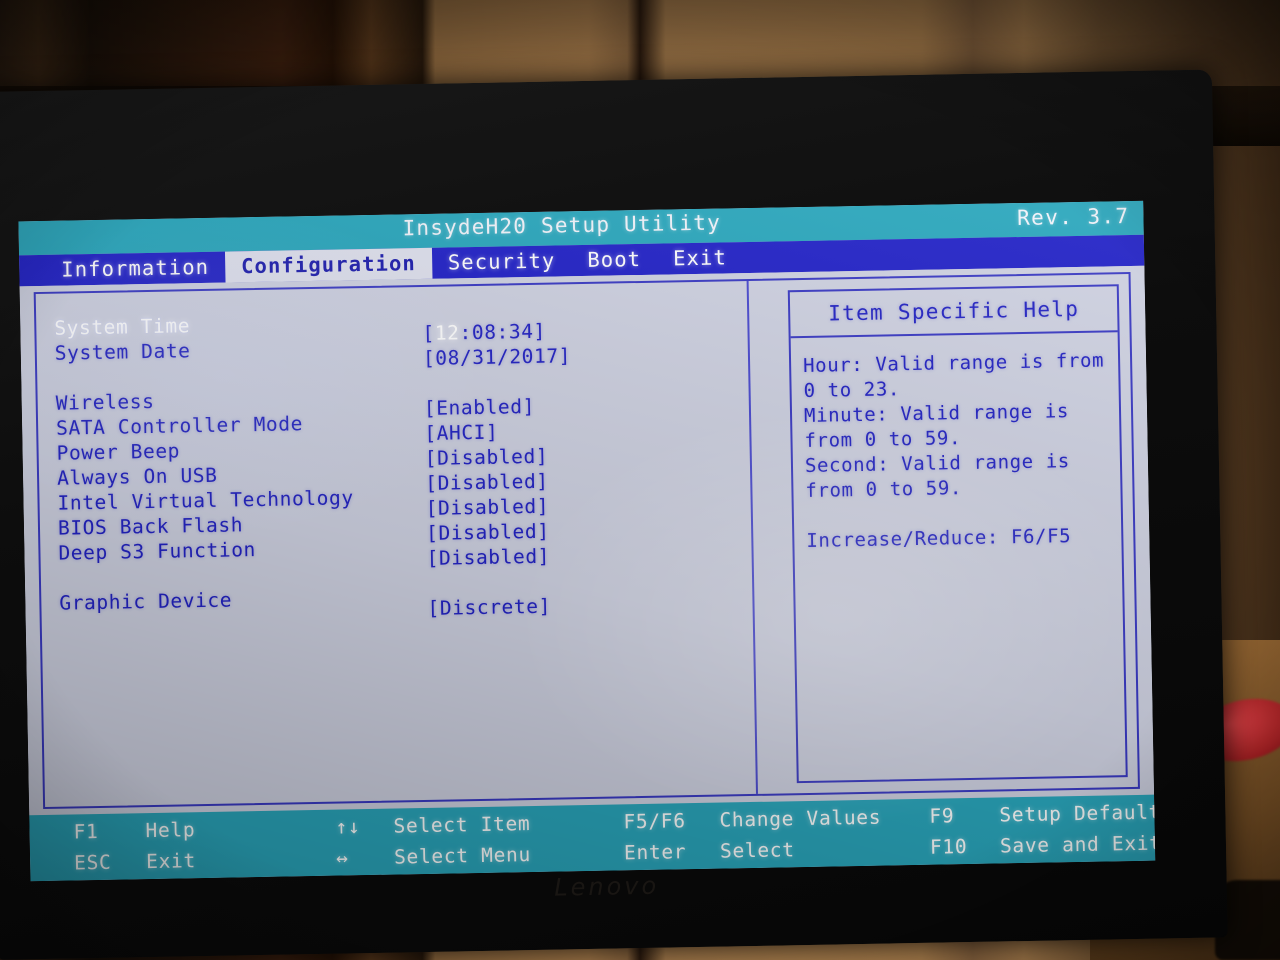  What do you see at coordinates (939, 538) in the screenshot?
I see `help-line: Increase/Reduce: F6/F5` at bounding box center [939, 538].